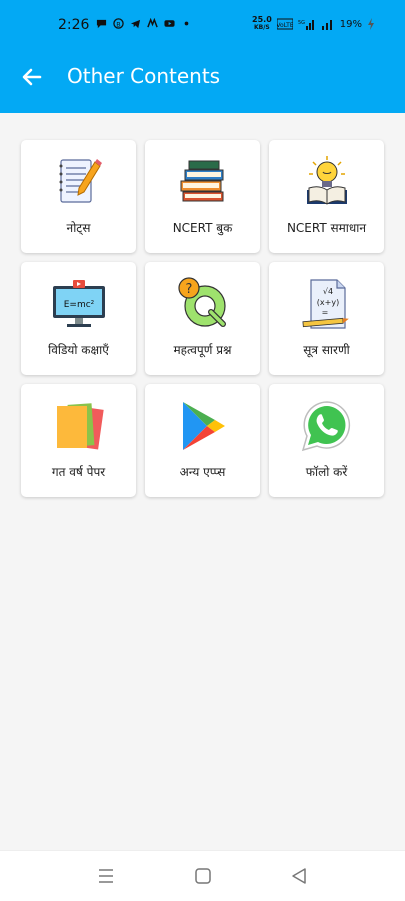  Describe the element at coordinates (299, 876) in the screenshot. I see `back-triangle-icon` at that location.